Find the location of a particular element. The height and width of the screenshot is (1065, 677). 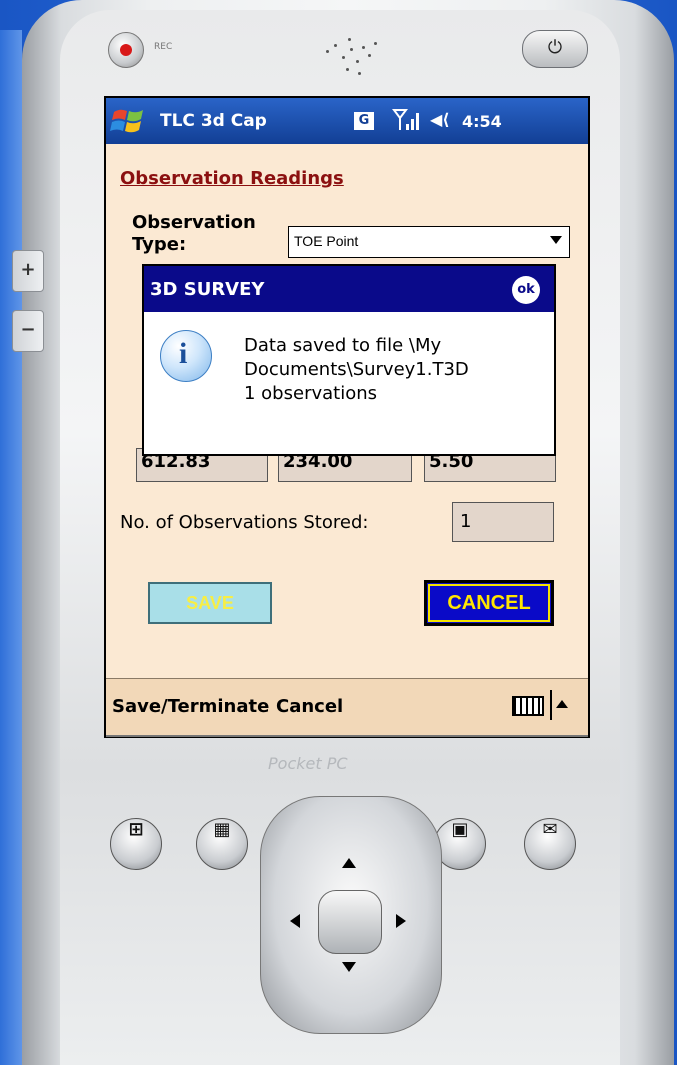

mail-button: ✉ is located at coordinates (550, 844).